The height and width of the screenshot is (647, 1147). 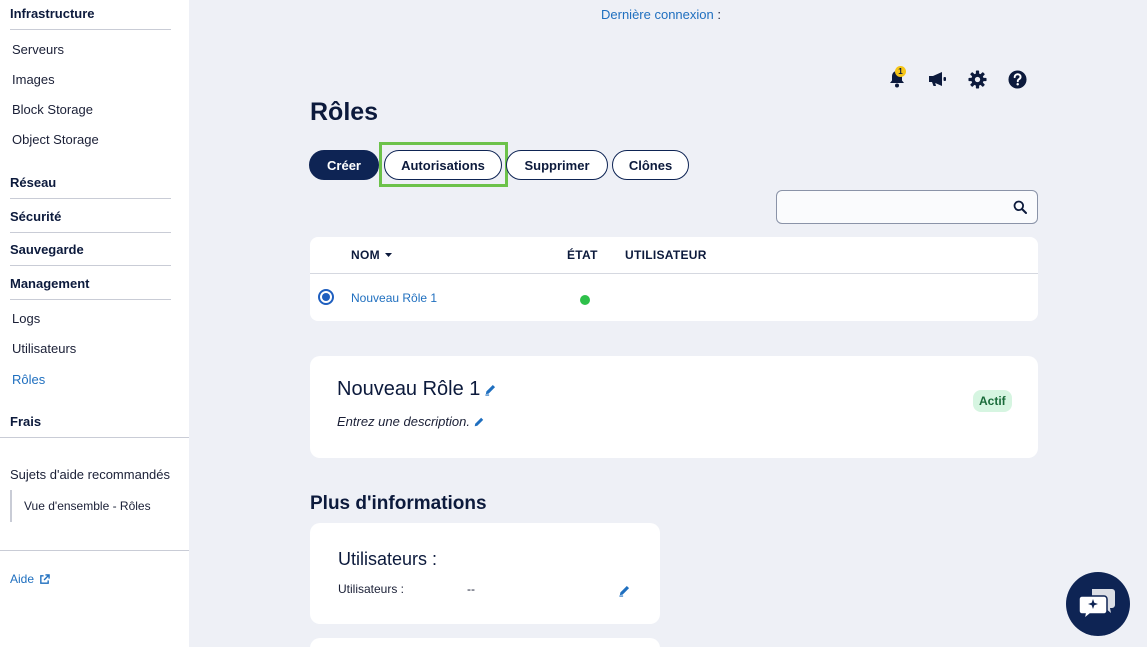 I want to click on sidebar-item-object-storage: Object Storage, so click(x=55, y=139).